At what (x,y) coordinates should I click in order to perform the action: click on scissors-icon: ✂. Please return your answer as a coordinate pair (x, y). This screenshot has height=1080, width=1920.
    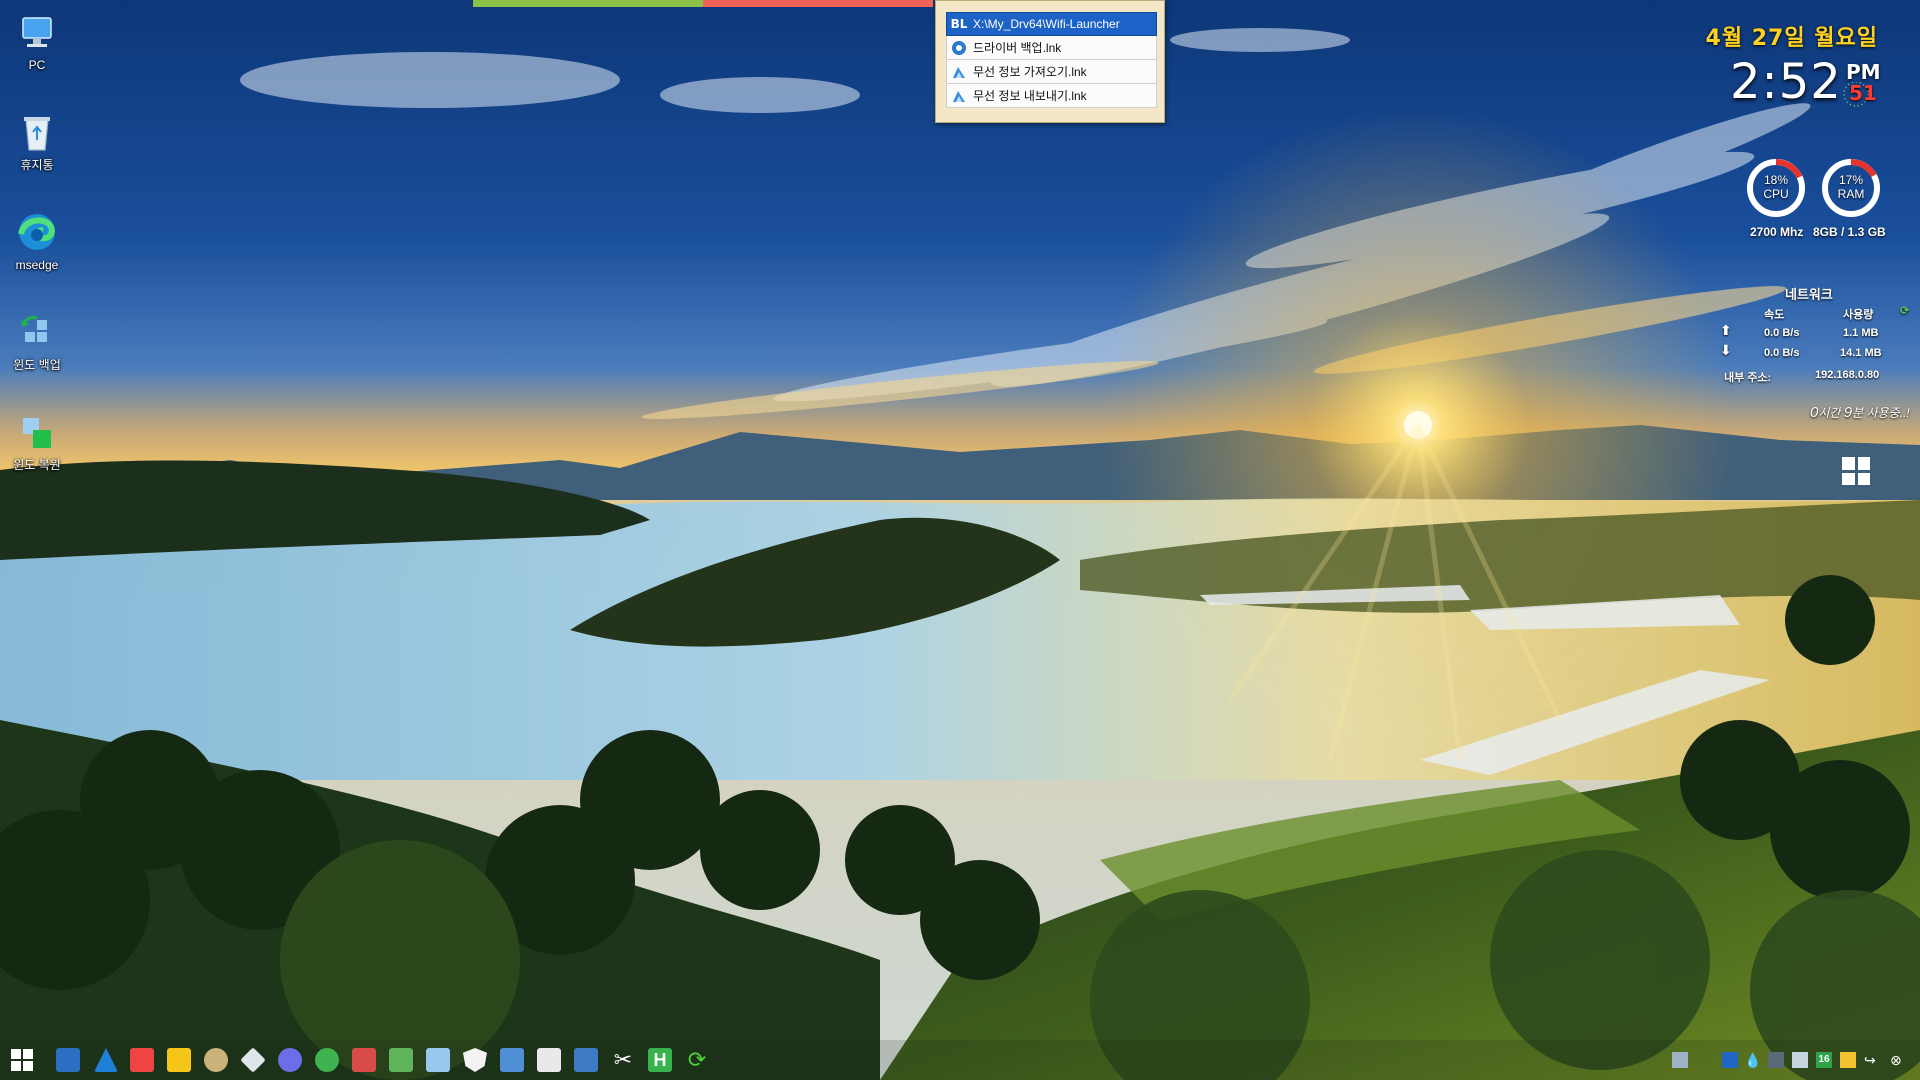
    Looking at the image, I should click on (623, 1060).